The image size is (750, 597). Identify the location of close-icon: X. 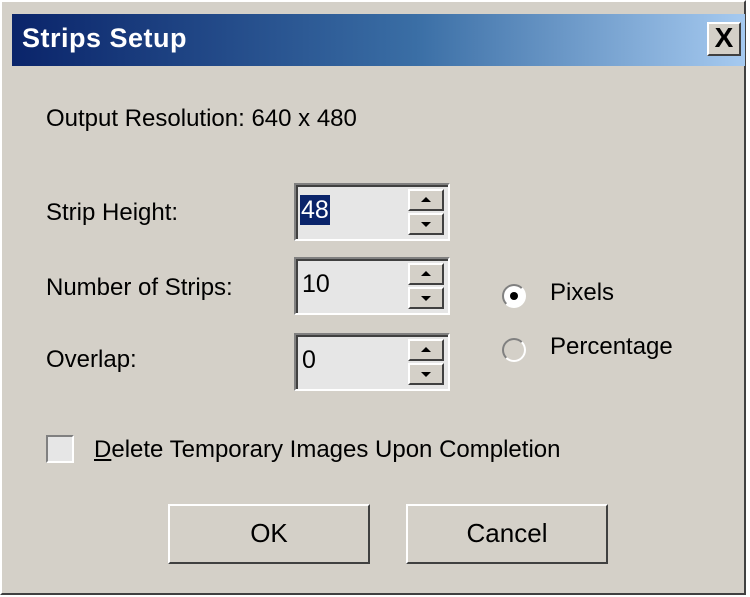
(724, 37).